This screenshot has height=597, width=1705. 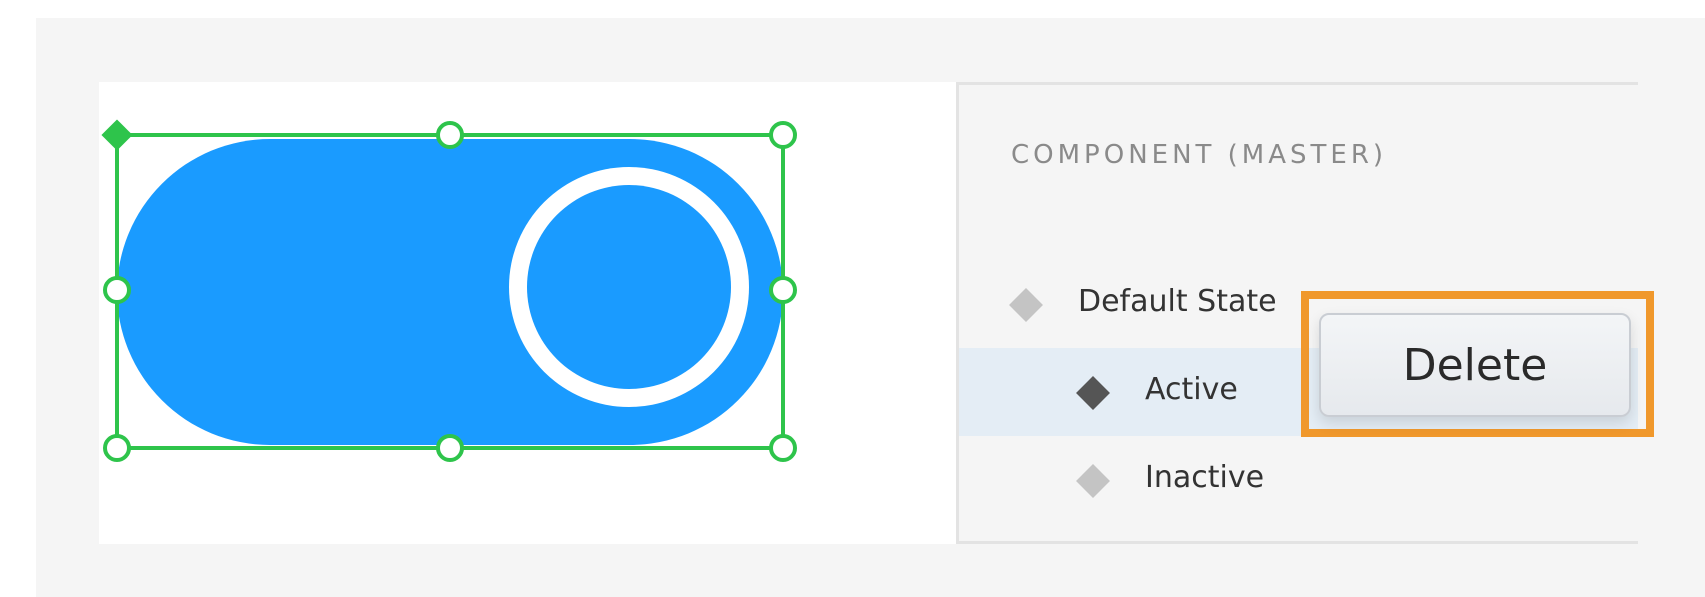 What do you see at coordinates (450, 135) in the screenshot?
I see `resize-handle-top-center` at bounding box center [450, 135].